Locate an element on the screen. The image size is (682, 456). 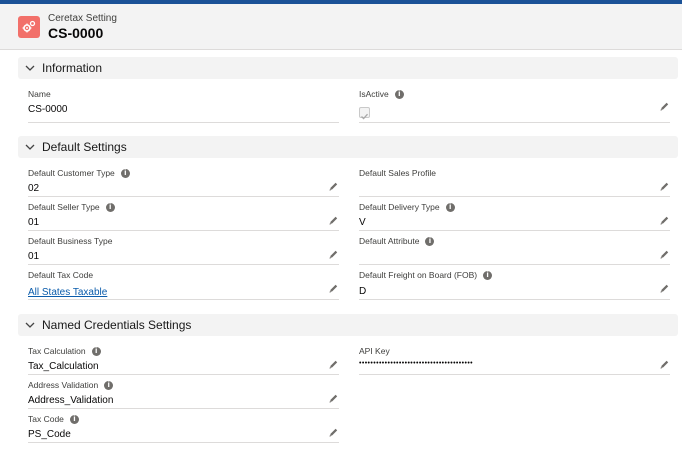
field-label: Tax Code i is located at coordinates (53, 419).